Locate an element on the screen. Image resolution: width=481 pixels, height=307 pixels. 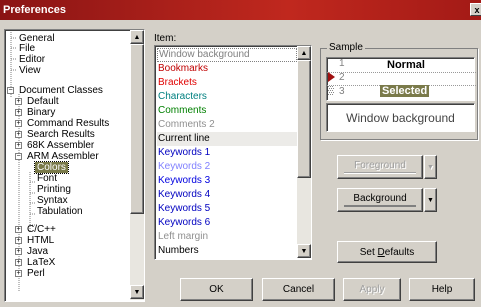
list-item: Keywords 5 is located at coordinates (227, 209).